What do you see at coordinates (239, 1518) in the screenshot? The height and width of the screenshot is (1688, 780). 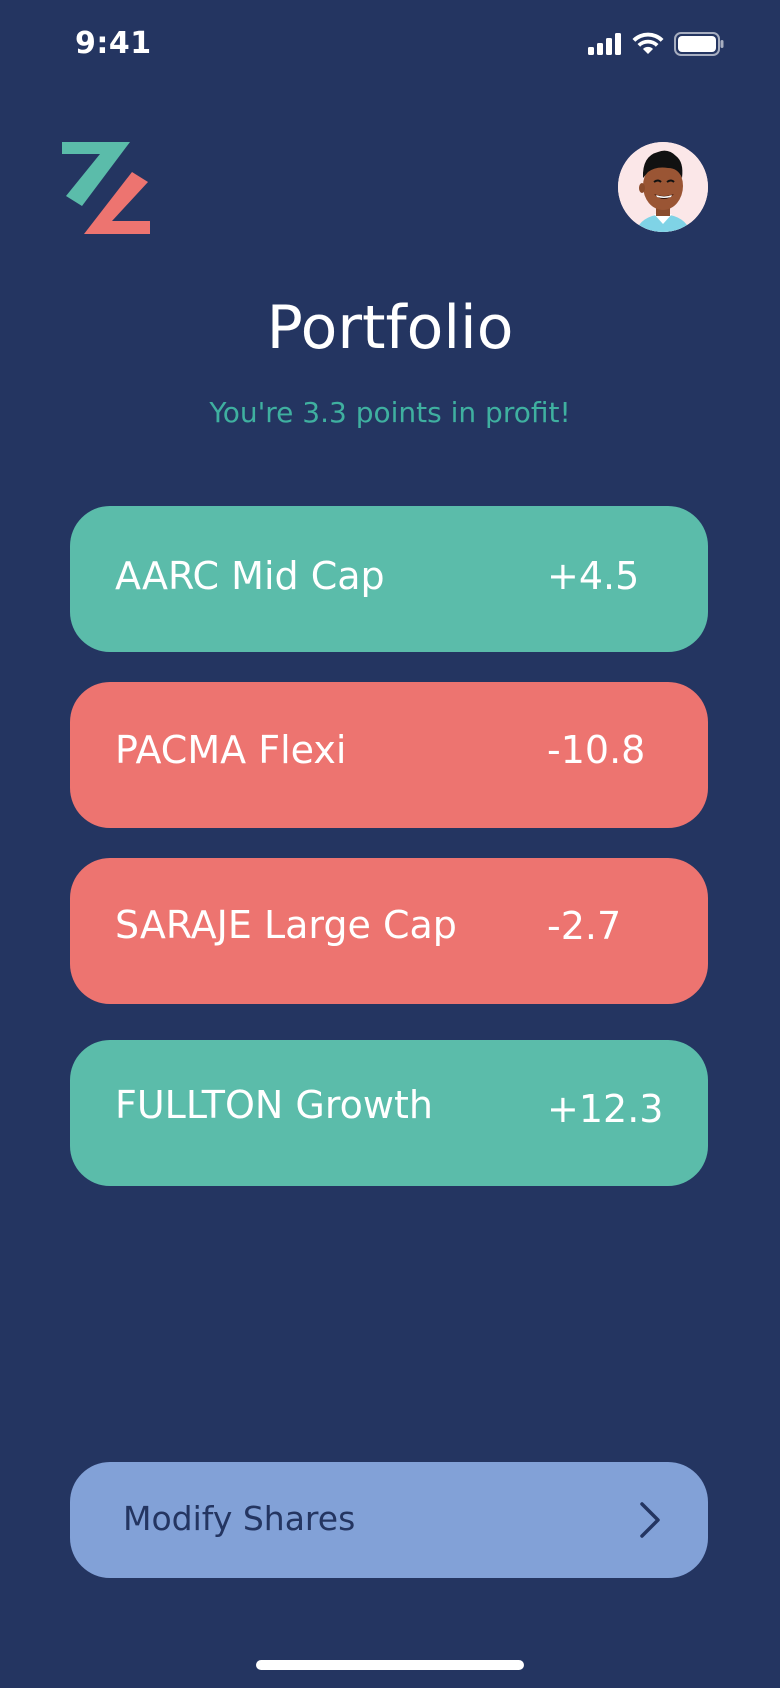 I see `modify-shares-label: Modify Shares` at bounding box center [239, 1518].